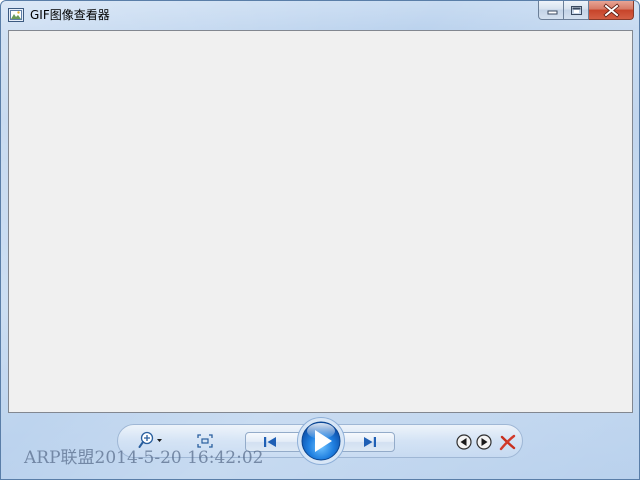  What do you see at coordinates (144, 458) in the screenshot?
I see `watermark-text: ARP联盟2014-5-20 16:42:02` at bounding box center [144, 458].